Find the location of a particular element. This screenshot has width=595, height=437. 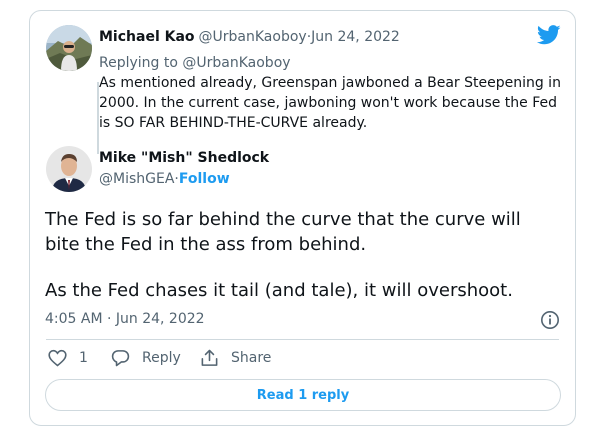

replying-to-line: Replying to @UrbanKaoboy is located at coordinates (195, 61).